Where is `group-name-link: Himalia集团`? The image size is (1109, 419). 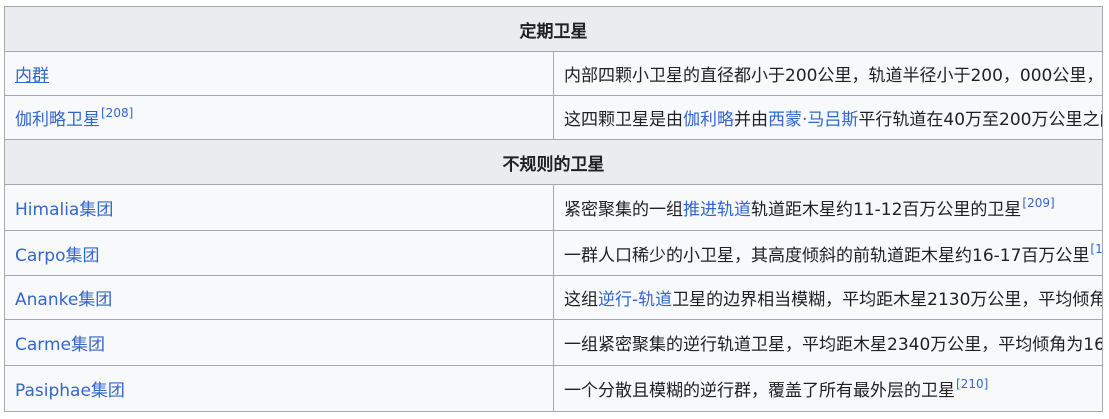 group-name-link: Himalia集团 is located at coordinates (64, 210).